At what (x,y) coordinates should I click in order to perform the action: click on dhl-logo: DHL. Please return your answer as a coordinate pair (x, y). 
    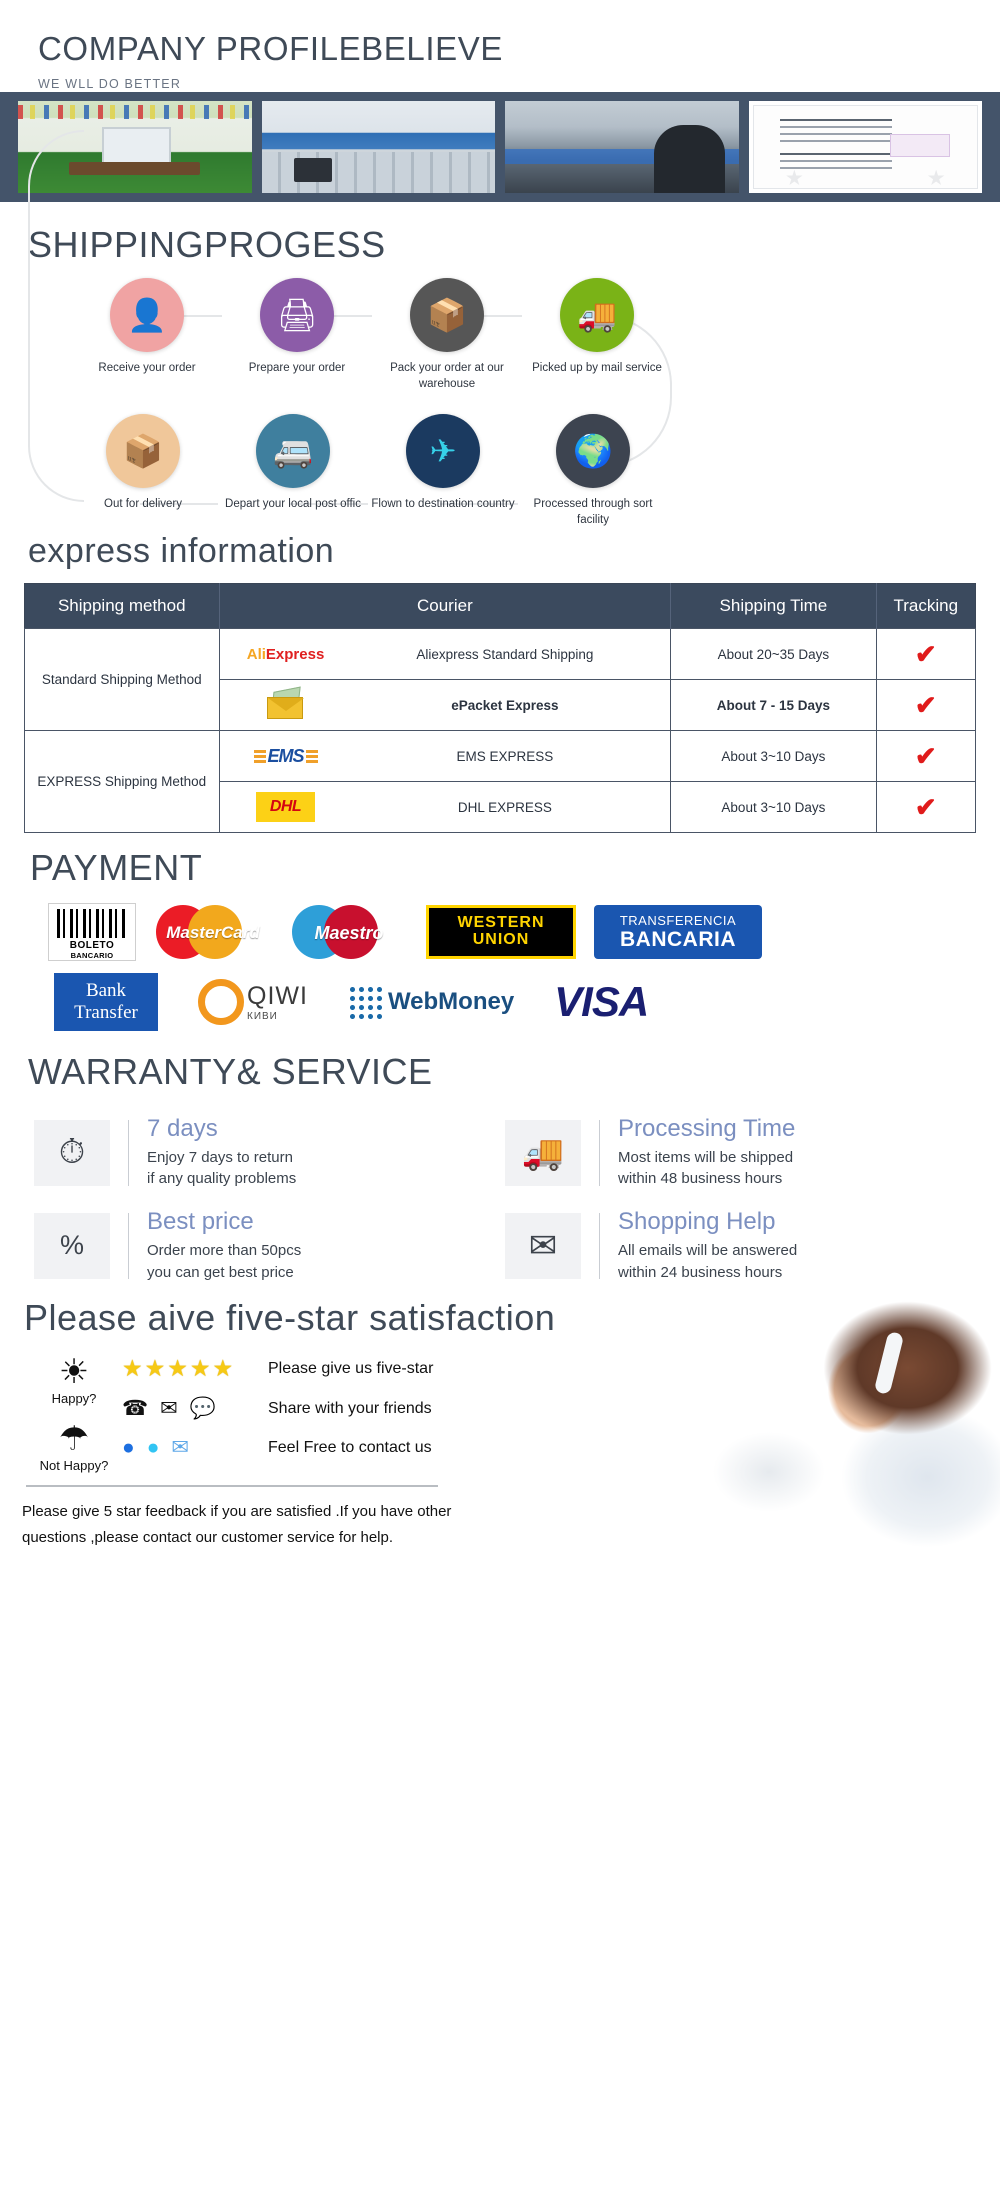
    Looking at the image, I should click on (286, 807).